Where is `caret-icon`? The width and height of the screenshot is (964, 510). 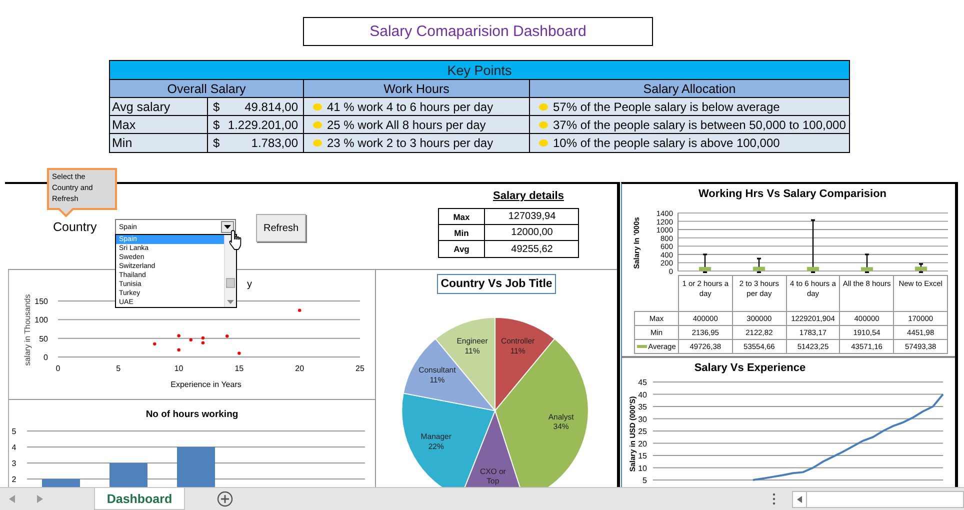 caret-icon is located at coordinates (227, 227).